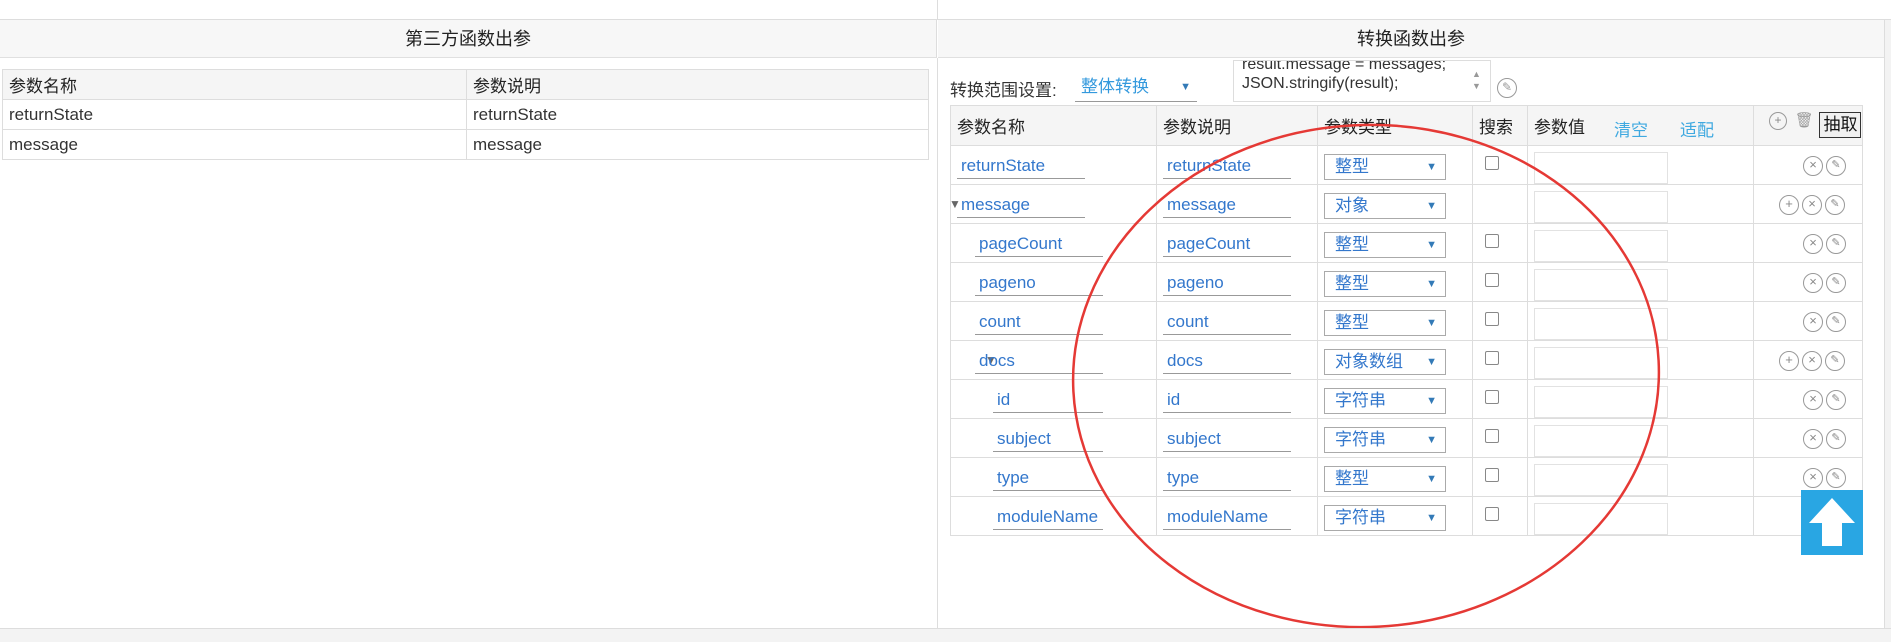 The height and width of the screenshot is (642, 1891). I want to click on param-desc-input: moduleName, so click(1227, 517).